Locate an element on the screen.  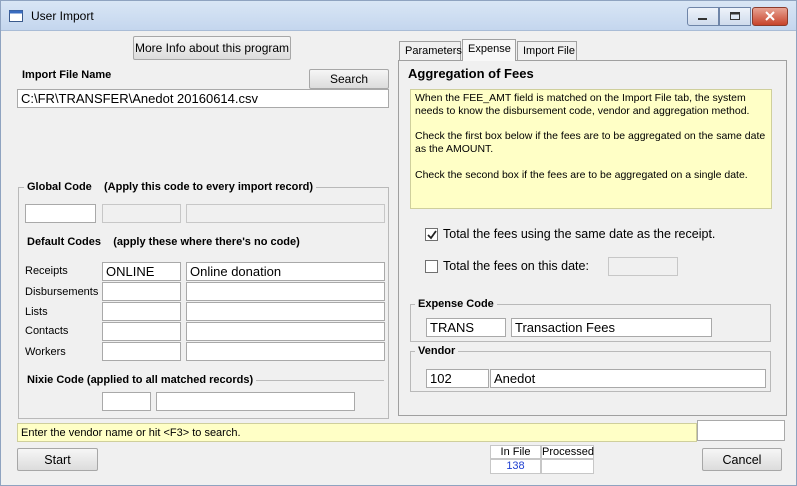
contacts-code-input is located at coordinates (141, 331).